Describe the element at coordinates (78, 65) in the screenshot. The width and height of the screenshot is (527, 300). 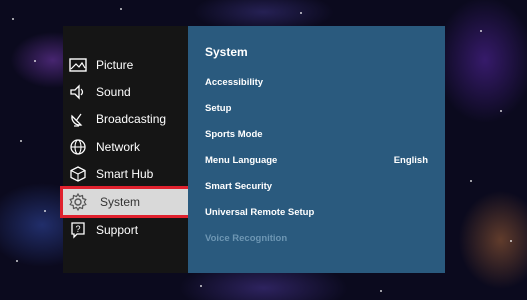
I see `picture-icon` at that location.